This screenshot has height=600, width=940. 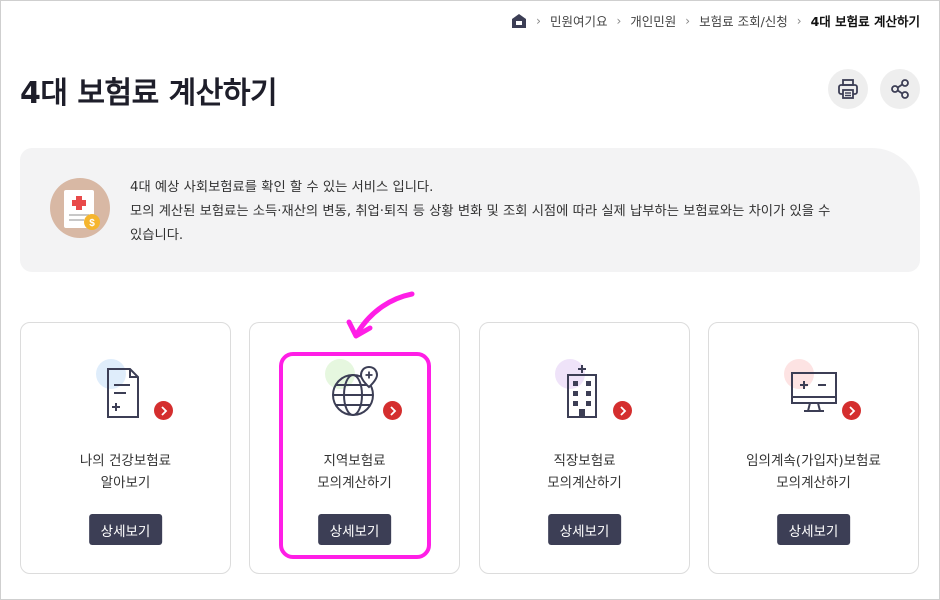 I want to click on card-label: 직장보험료 모의계산하기, so click(x=584, y=472).